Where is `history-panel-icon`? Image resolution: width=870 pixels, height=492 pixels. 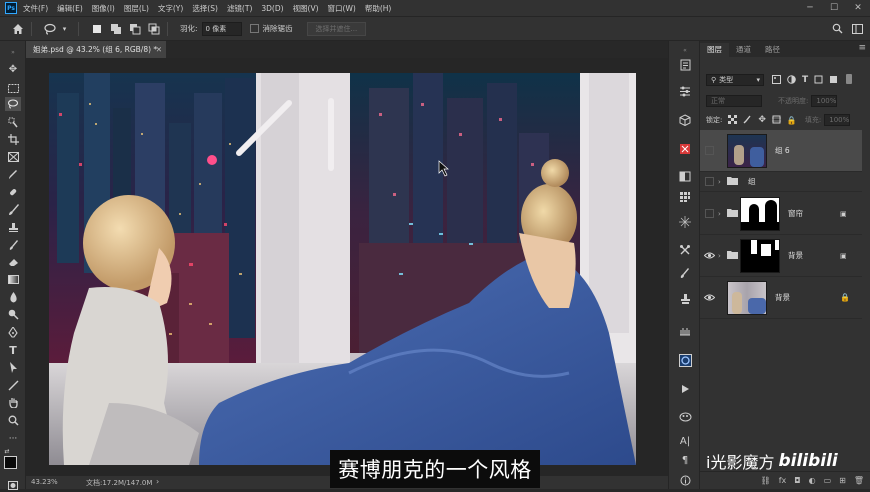 history-panel-icon is located at coordinates (685, 64).